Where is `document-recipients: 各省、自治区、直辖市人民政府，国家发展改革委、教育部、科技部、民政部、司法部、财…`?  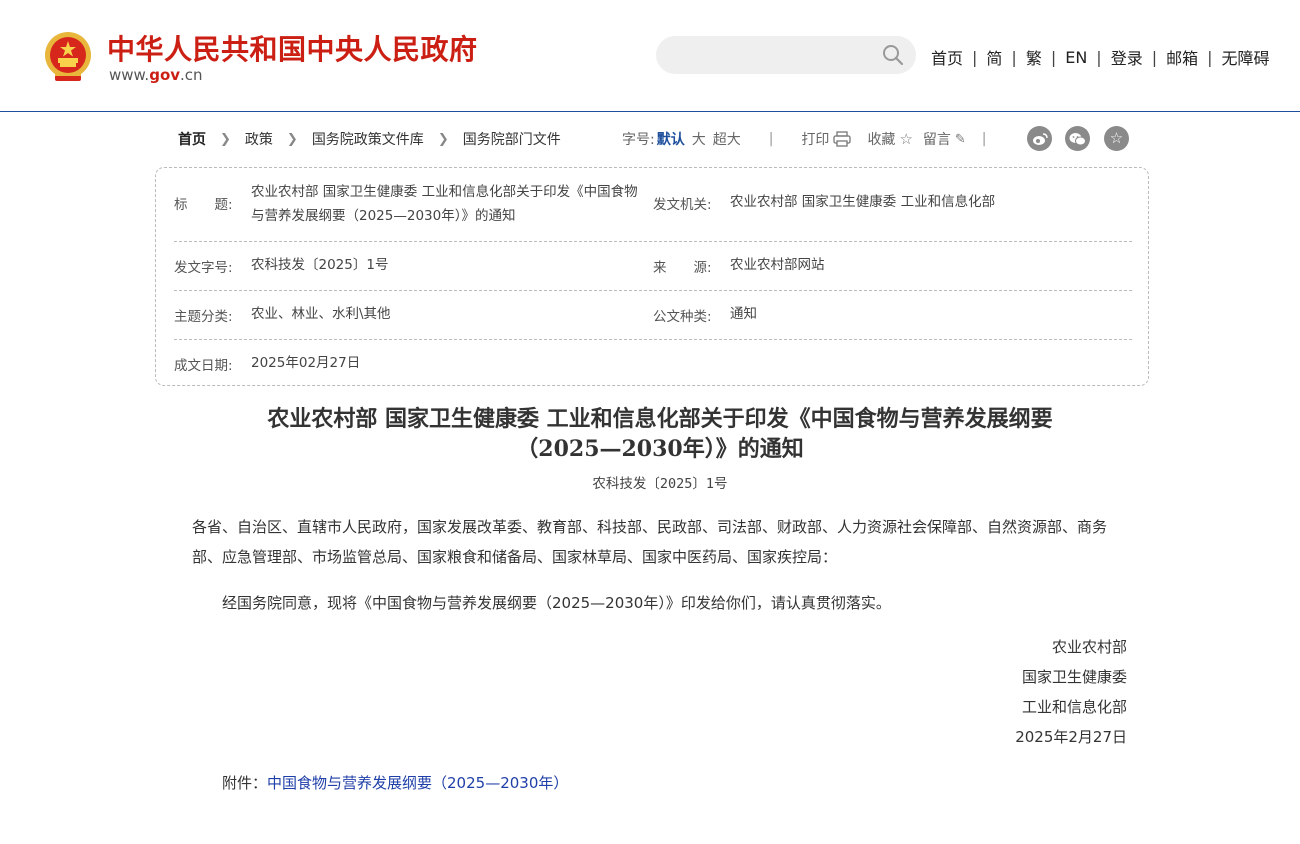 document-recipients: 各省、自治区、直辖市人民政府，国家发展改革委、教育部、科技部、民政部、司法部、财… is located at coordinates (650, 542).